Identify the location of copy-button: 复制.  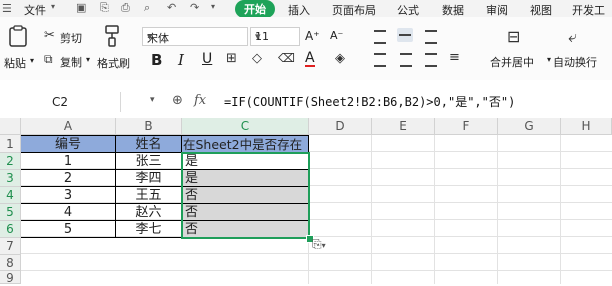
(71, 62).